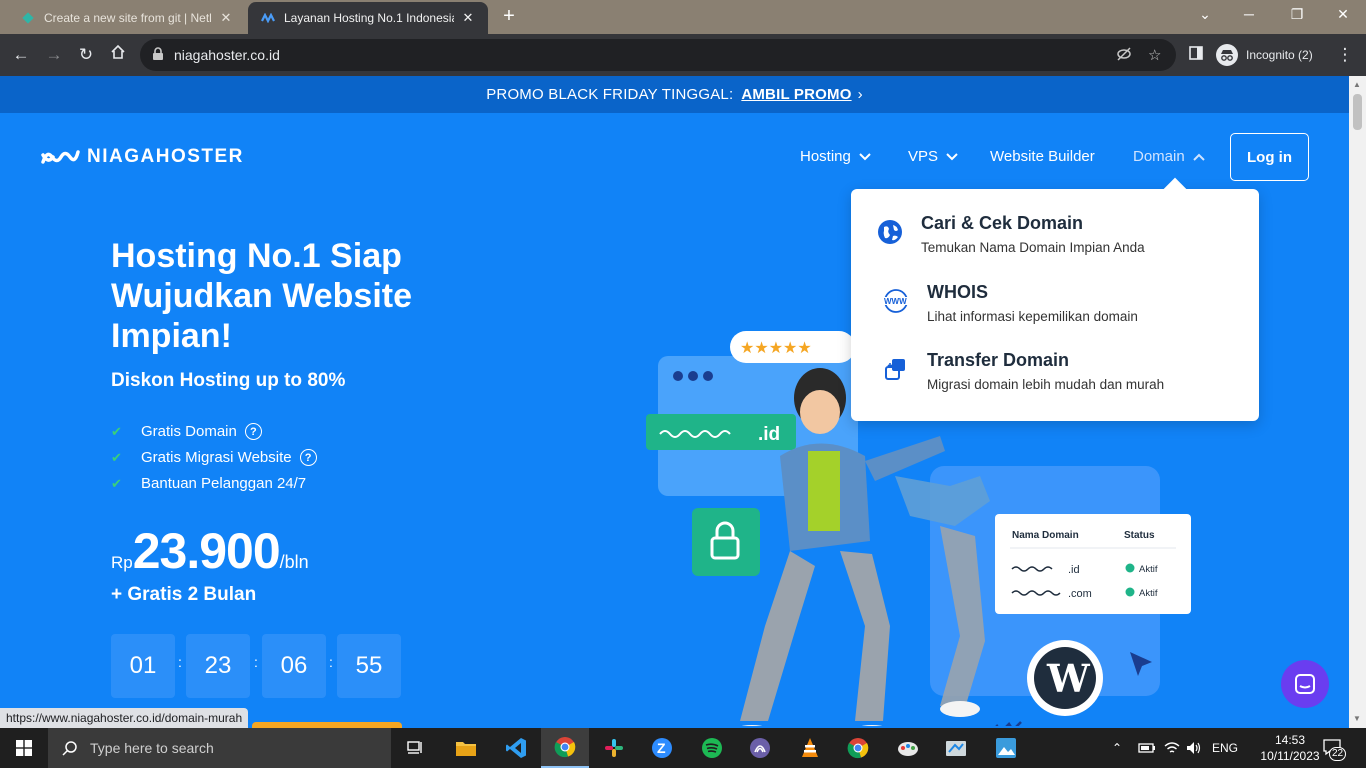 This screenshot has height=768, width=1366. Describe the element at coordinates (54, 55) in the screenshot. I see `forward-icon: →` at that location.